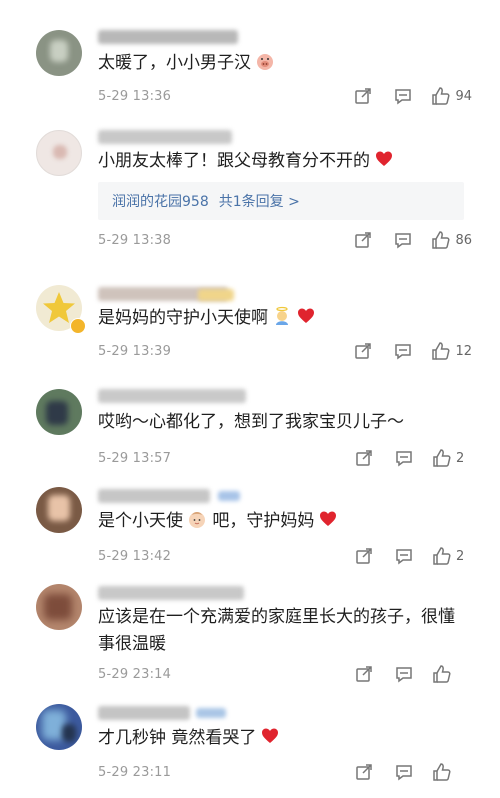 The width and height of the screenshot is (500, 798). I want to click on comment-actions: 86, so click(412, 240).